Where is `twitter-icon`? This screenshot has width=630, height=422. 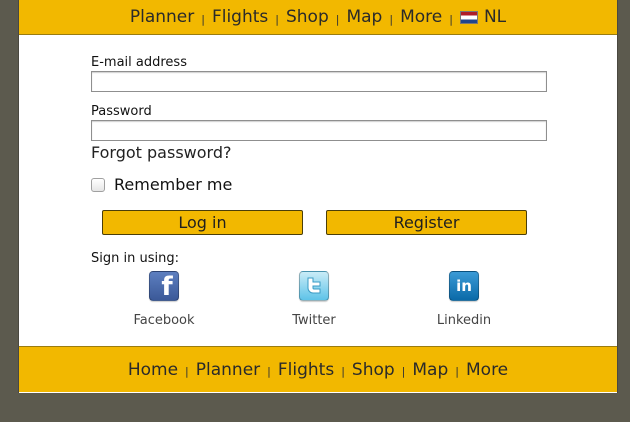 twitter-icon is located at coordinates (314, 286).